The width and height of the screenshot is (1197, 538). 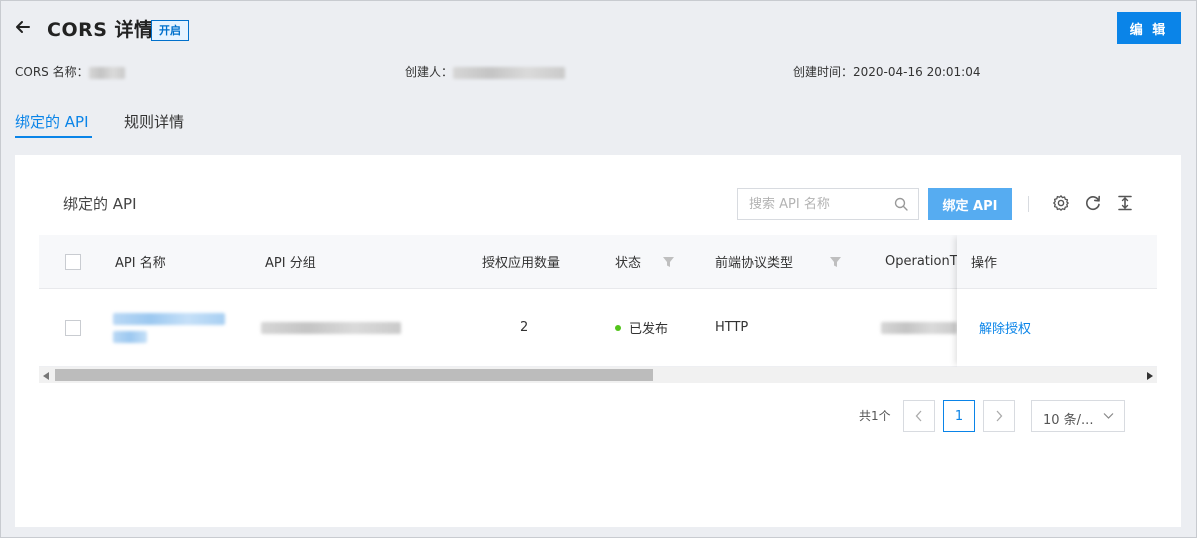 I want to click on cors-name-field: CORS 名称：, so click(x=70, y=71).